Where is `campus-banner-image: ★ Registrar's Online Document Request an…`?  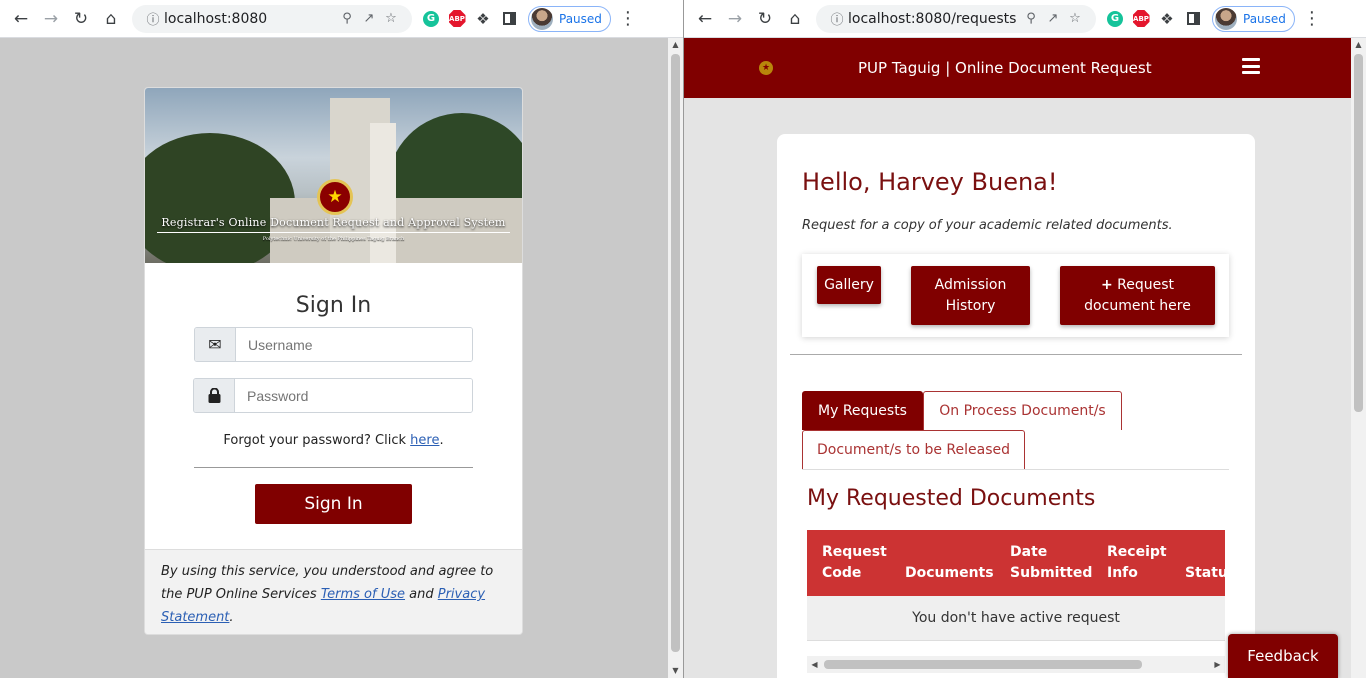 campus-banner-image: ★ Registrar's Online Document Request an… is located at coordinates (333, 175).